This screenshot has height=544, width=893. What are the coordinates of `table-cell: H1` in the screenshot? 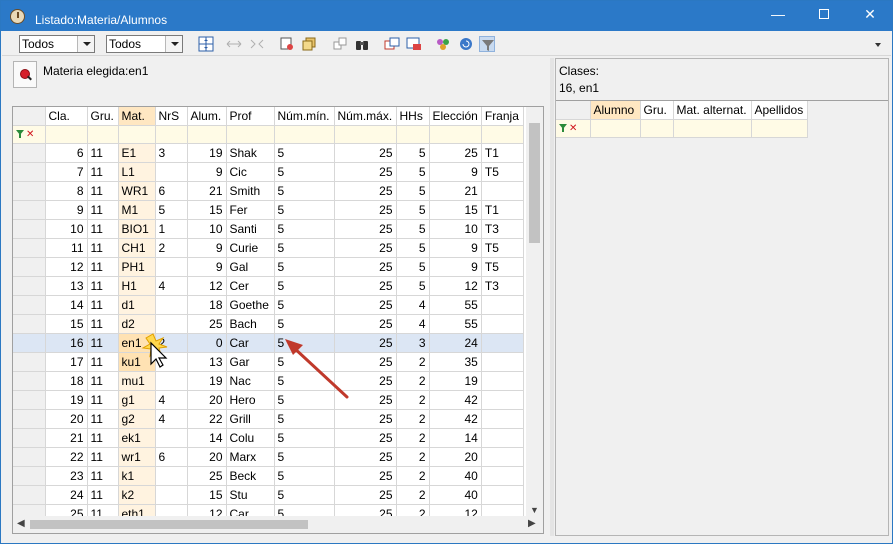 It's located at (137, 286).